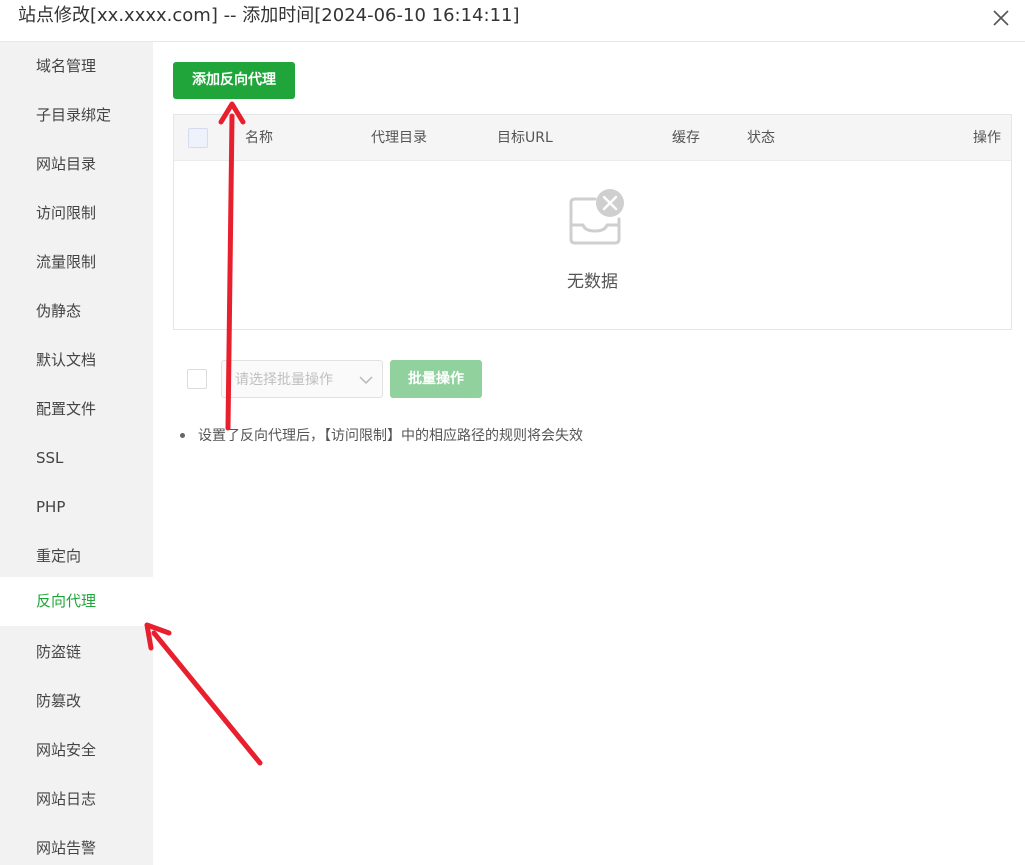  What do you see at coordinates (592, 282) in the screenshot?
I see `empty-state-text: 无数据` at bounding box center [592, 282].